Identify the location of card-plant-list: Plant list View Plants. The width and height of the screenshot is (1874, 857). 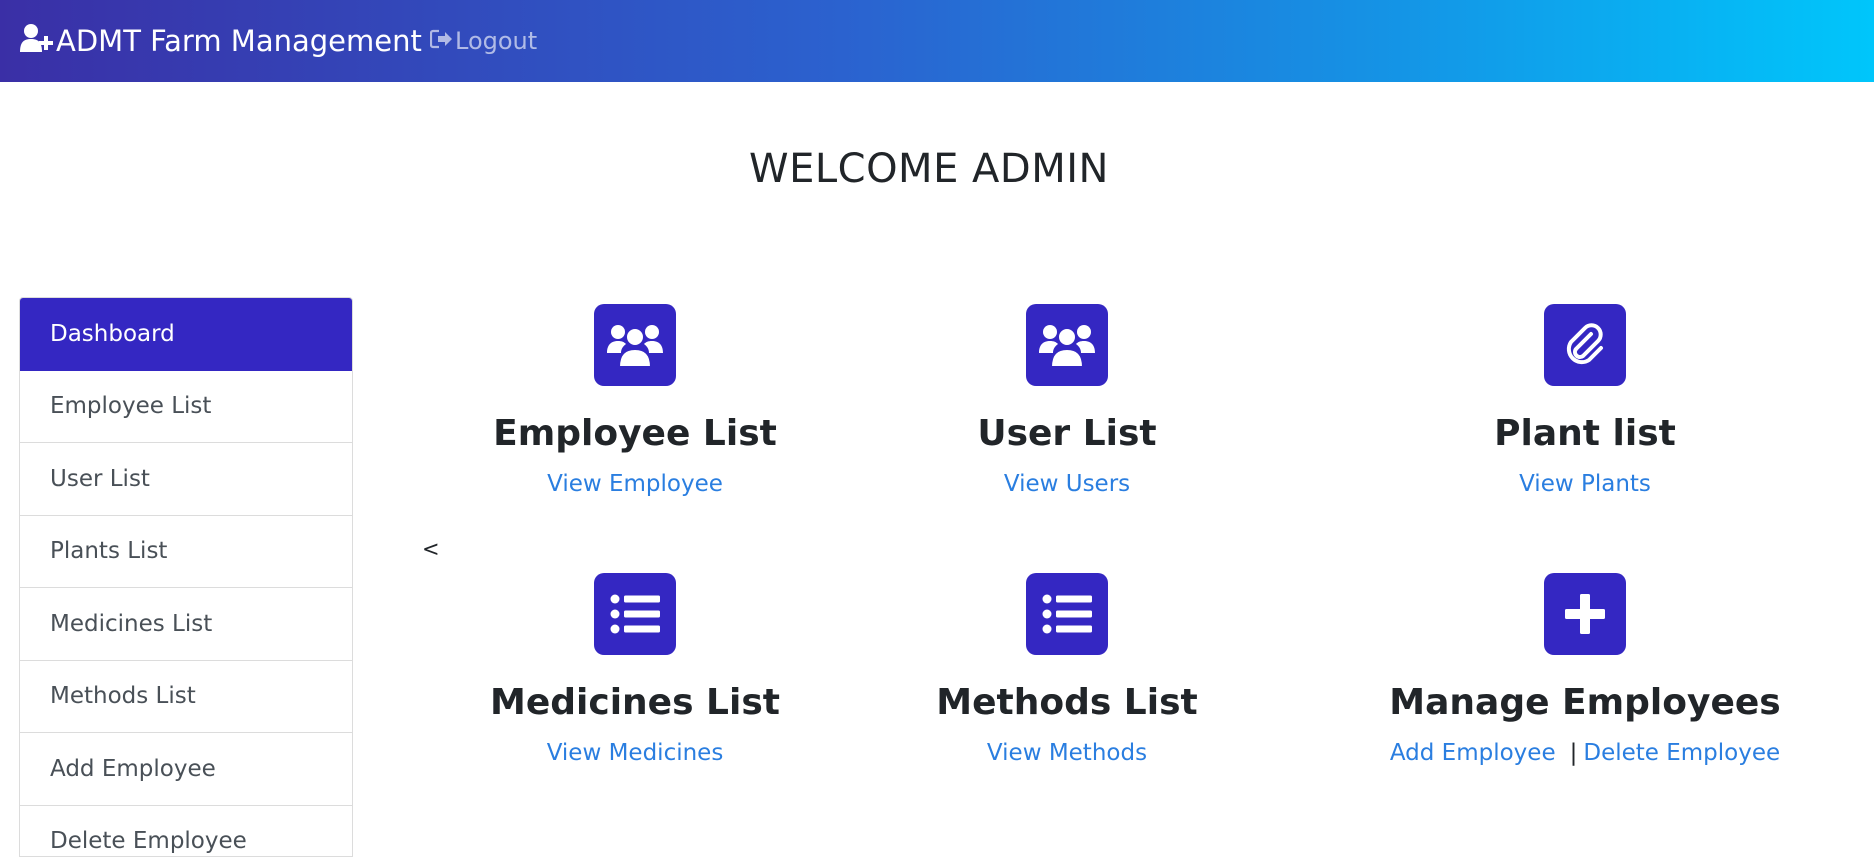
(1585, 402).